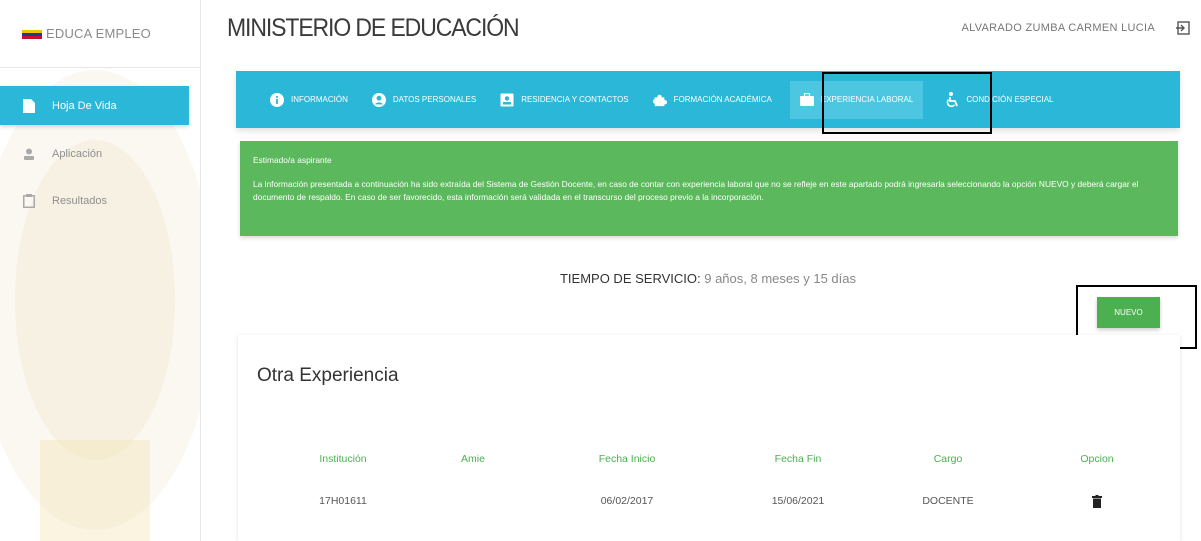 The height and width of the screenshot is (541, 1201). Describe the element at coordinates (373, 28) in the screenshot. I see `page-title: MINISTERIO DE EDUCACIÓN` at that location.